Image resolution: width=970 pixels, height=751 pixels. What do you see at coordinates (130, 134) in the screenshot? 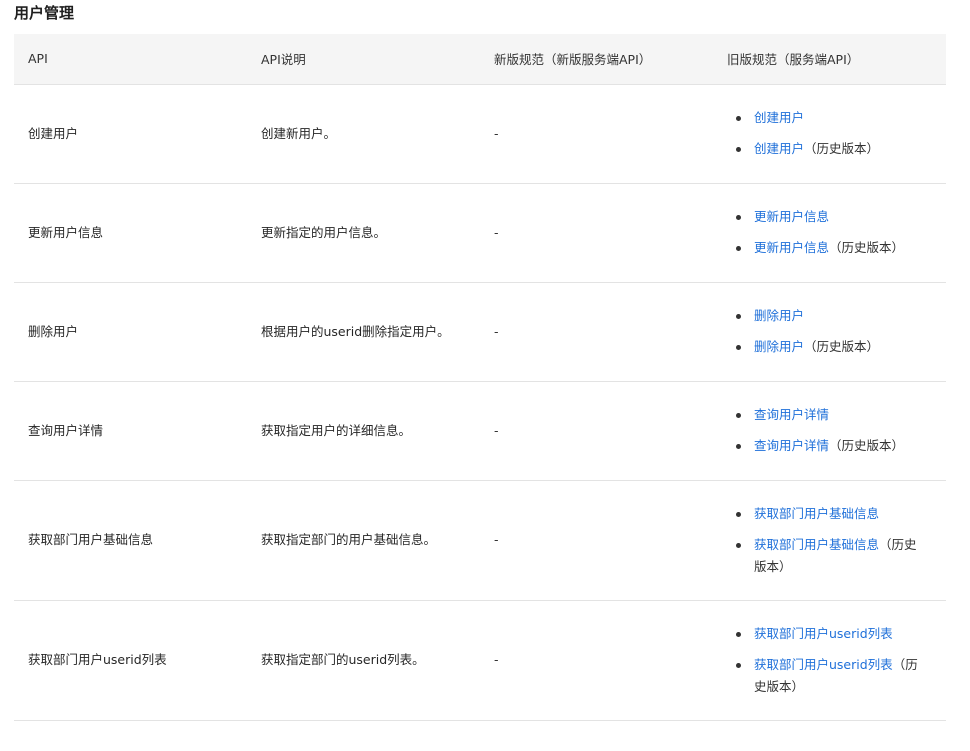
I see `api-name-cell: 创建用户` at bounding box center [130, 134].